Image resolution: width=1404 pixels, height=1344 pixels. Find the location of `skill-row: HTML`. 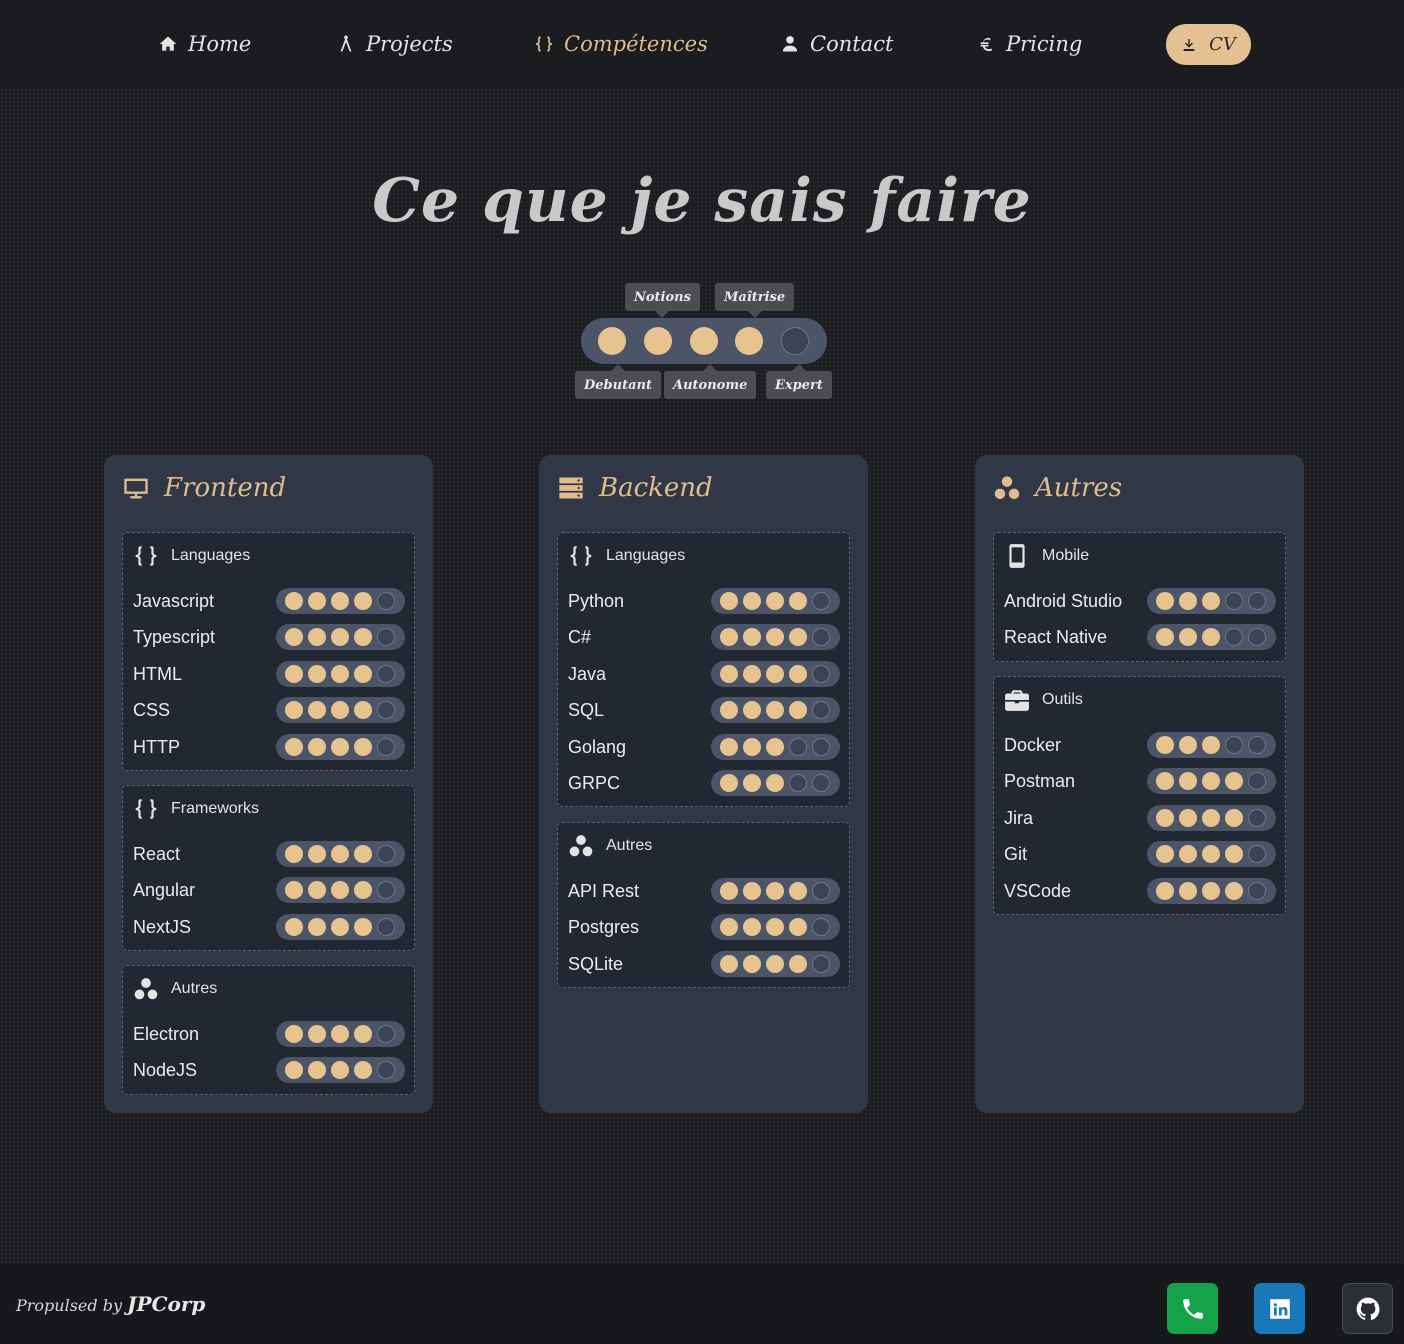

skill-row: HTML is located at coordinates (268, 674).